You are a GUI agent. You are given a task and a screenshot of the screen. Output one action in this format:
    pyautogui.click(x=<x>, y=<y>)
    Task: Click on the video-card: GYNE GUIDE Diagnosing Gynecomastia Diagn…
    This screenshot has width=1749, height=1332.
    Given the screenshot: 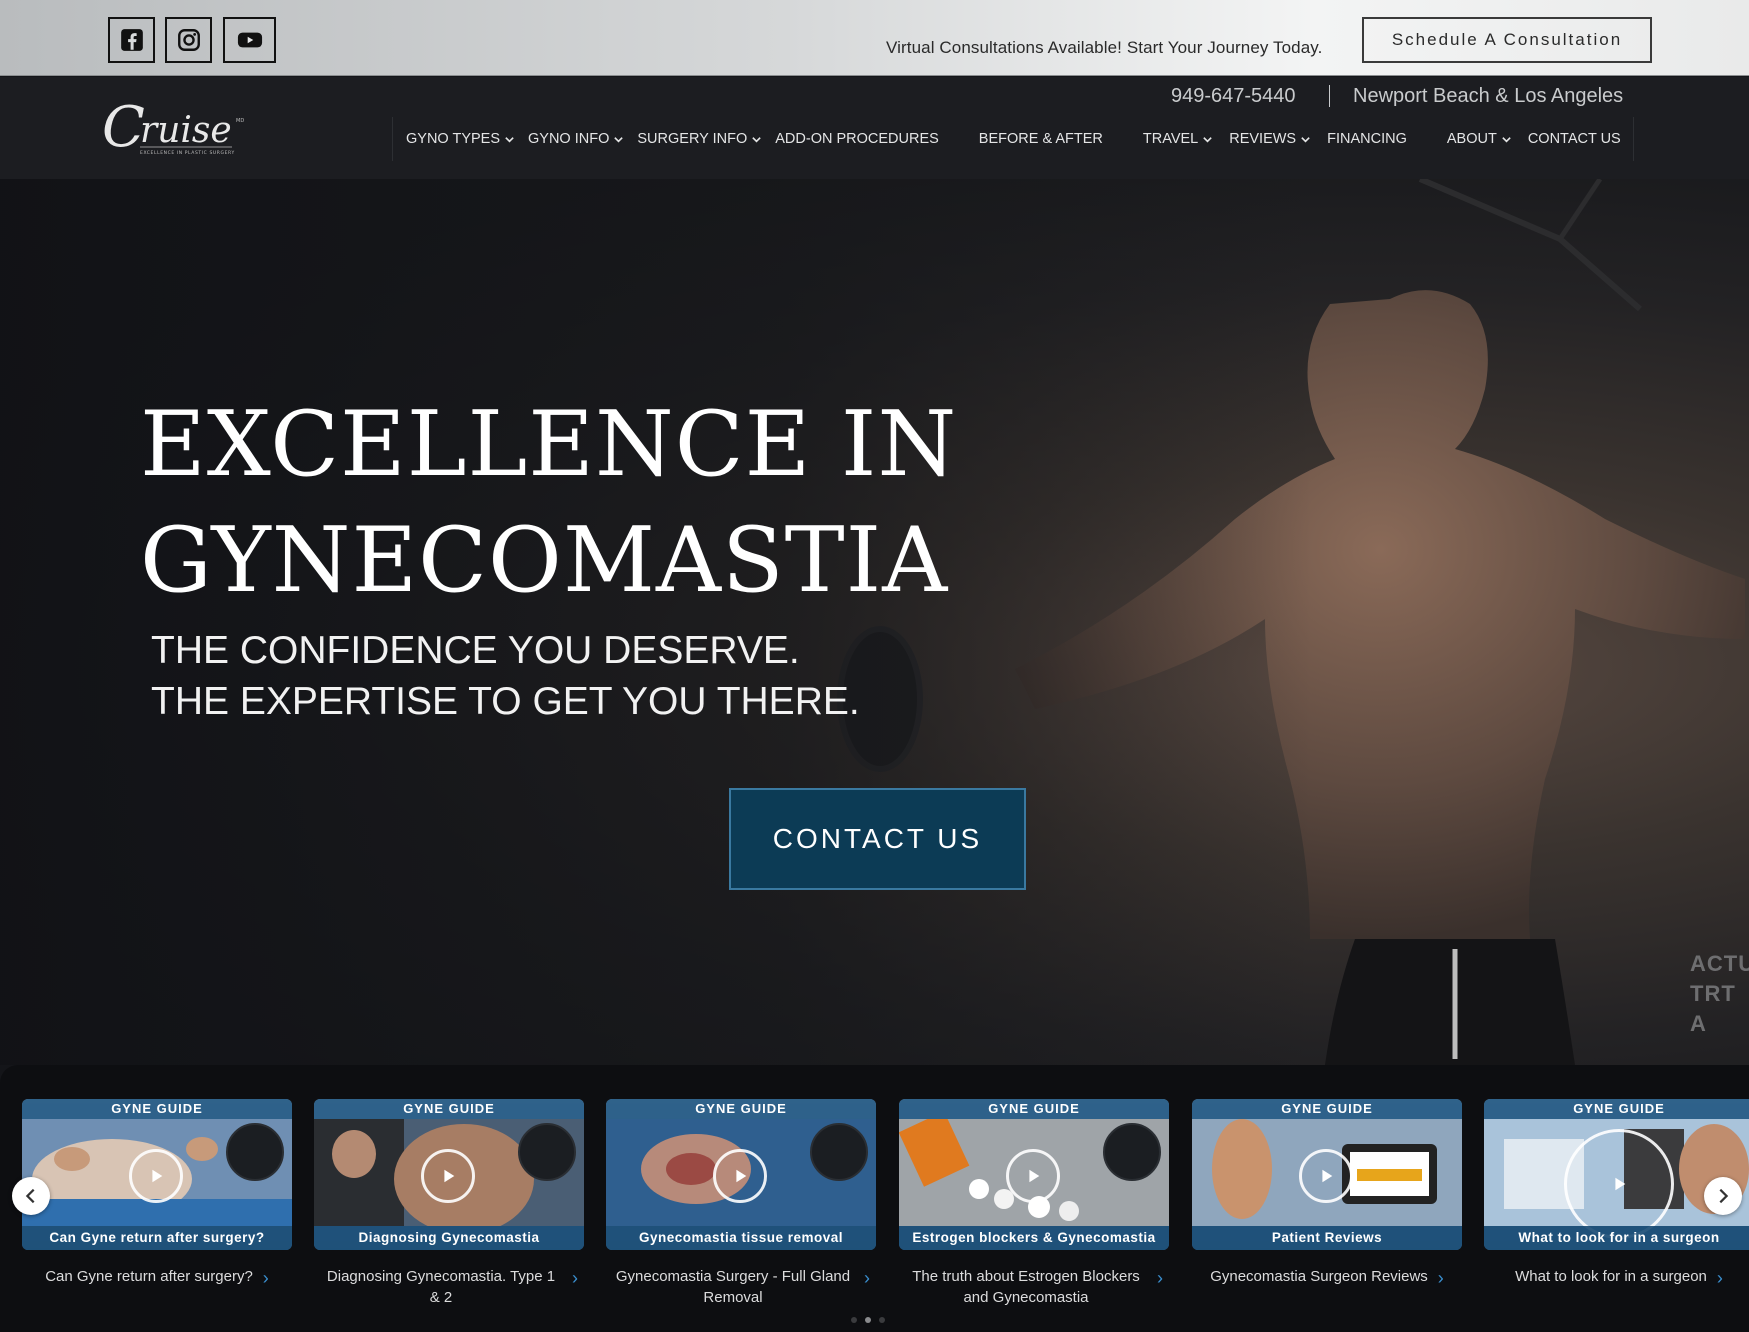 What is the action you would take?
    pyautogui.click(x=449, y=1203)
    